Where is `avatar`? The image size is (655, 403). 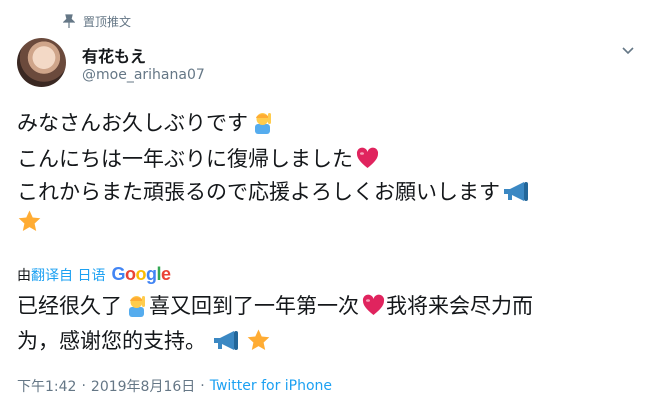
avatar is located at coordinates (41, 62).